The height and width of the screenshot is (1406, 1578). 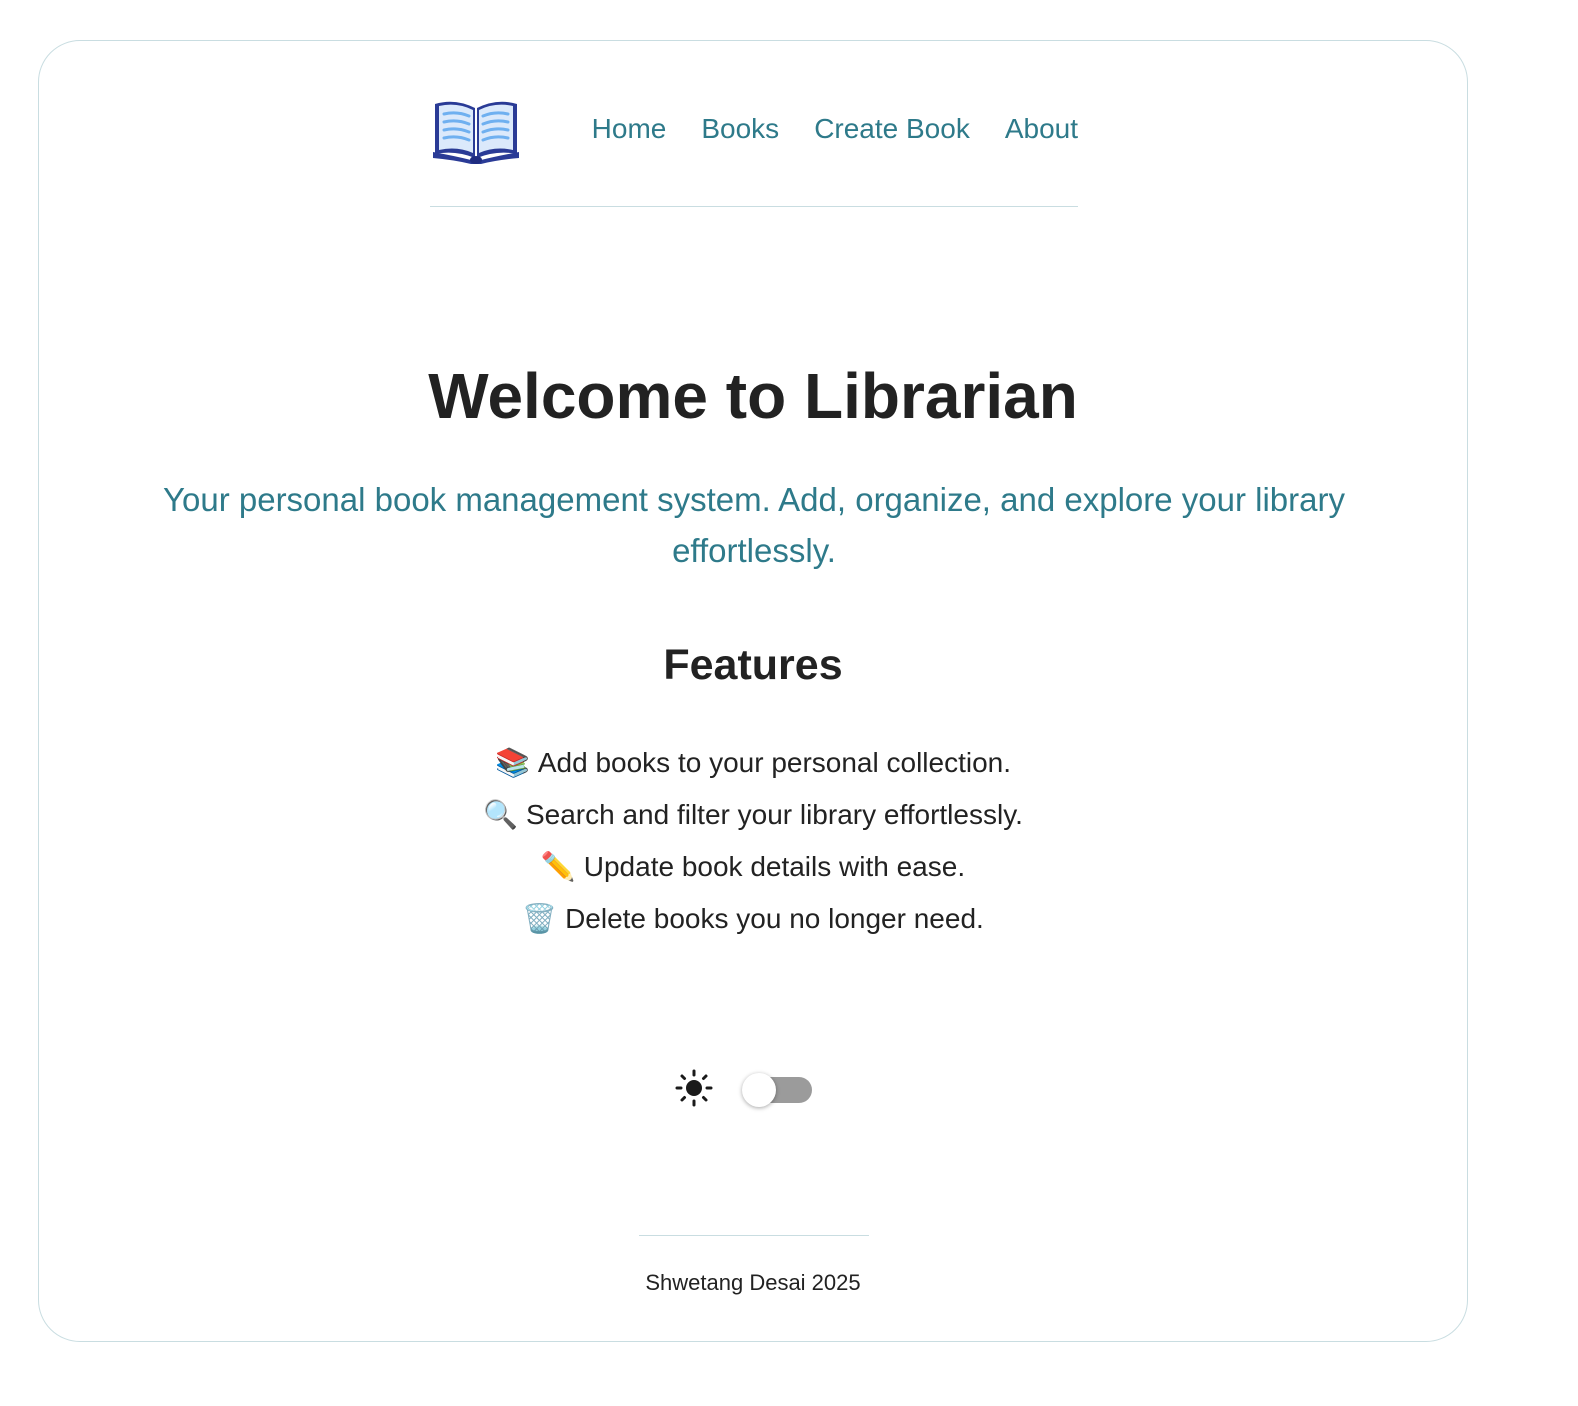 I want to click on nav-link-home: Home, so click(x=629, y=129).